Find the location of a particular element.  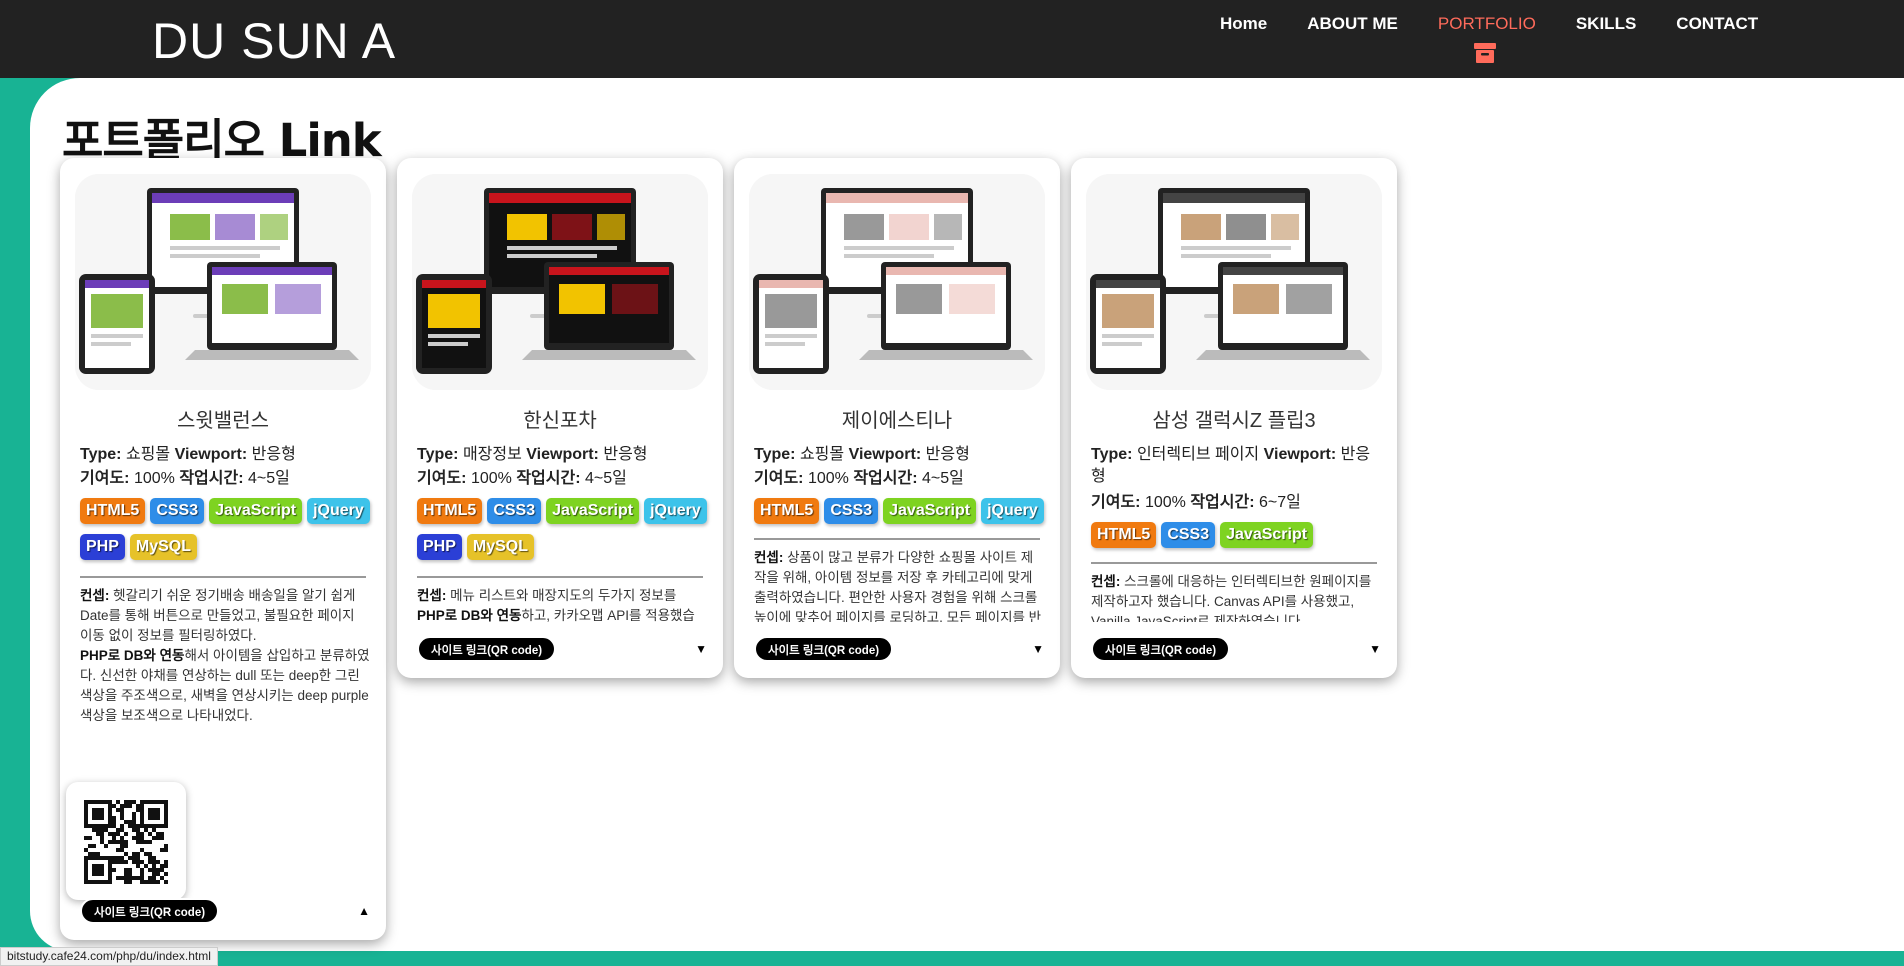

time-value: 6~7일 is located at coordinates (1280, 502).